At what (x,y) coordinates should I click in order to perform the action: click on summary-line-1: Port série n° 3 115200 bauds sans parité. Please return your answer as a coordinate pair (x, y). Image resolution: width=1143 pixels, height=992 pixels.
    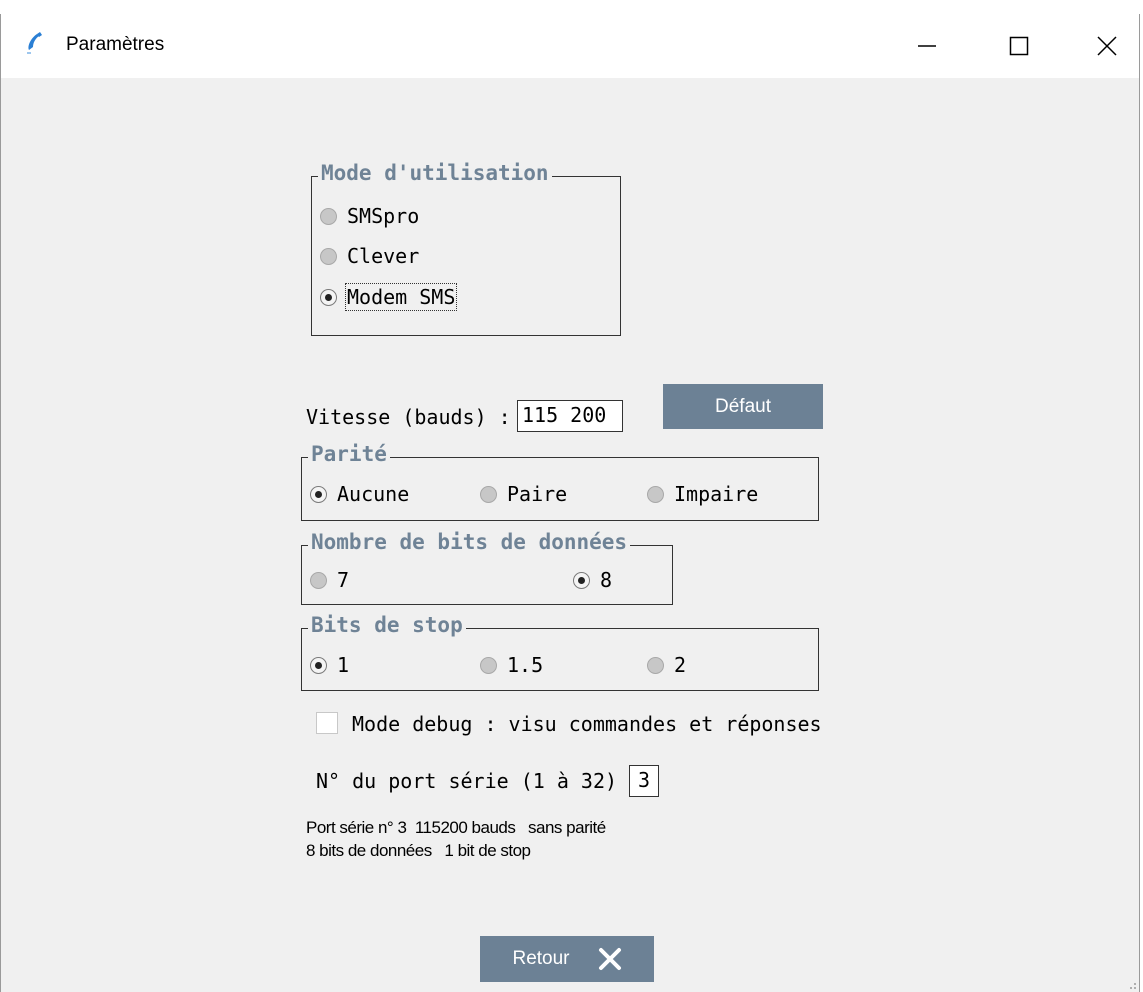
    Looking at the image, I should click on (456, 827).